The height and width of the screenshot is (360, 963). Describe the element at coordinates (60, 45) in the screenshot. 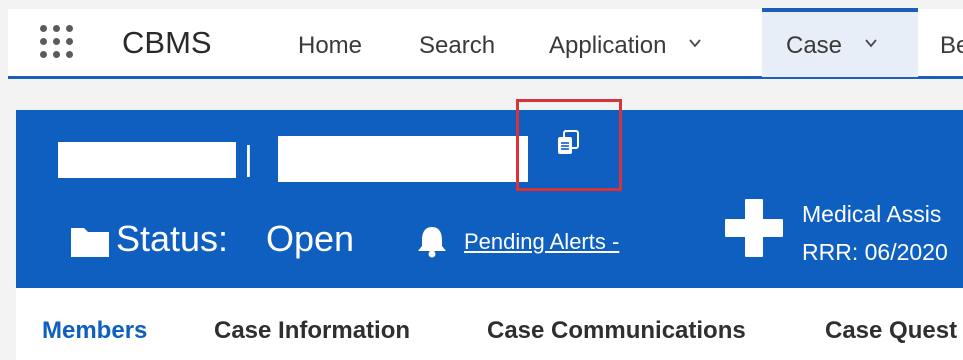

I see `app-launcher-icon` at that location.